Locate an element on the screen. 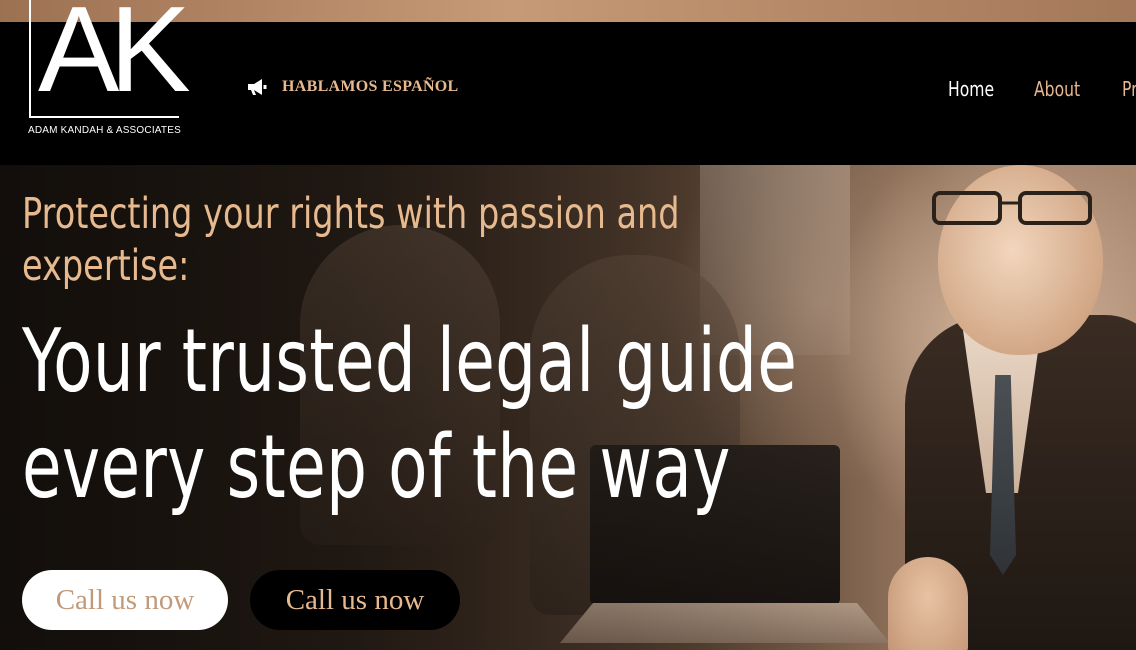  logo: AK ADAM KANDAH & ASSOCIATES is located at coordinates (124, 81).